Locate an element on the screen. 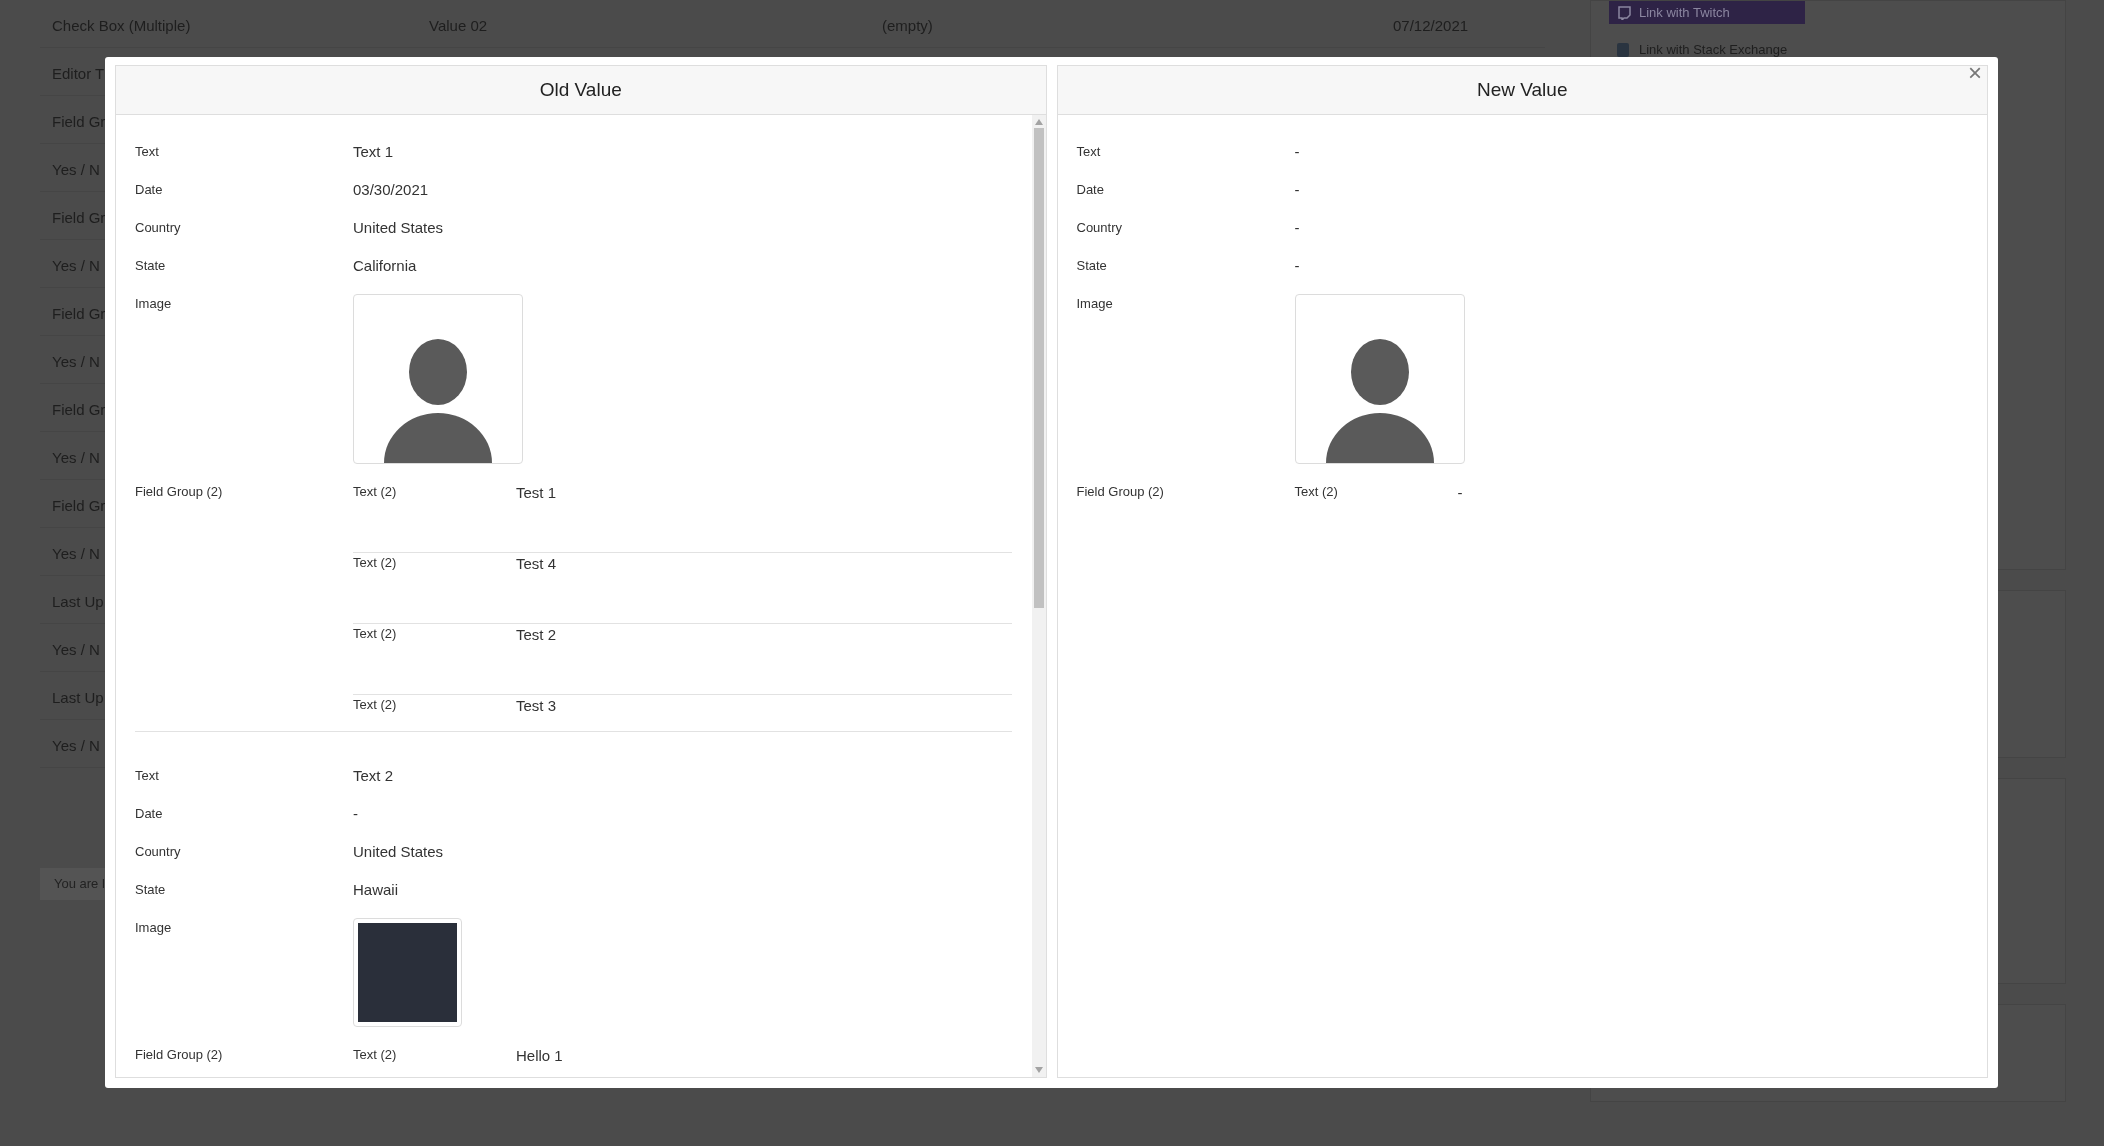 Image resolution: width=2104 pixels, height=1146 pixels. scrollbar is located at coordinates (1038, 596).